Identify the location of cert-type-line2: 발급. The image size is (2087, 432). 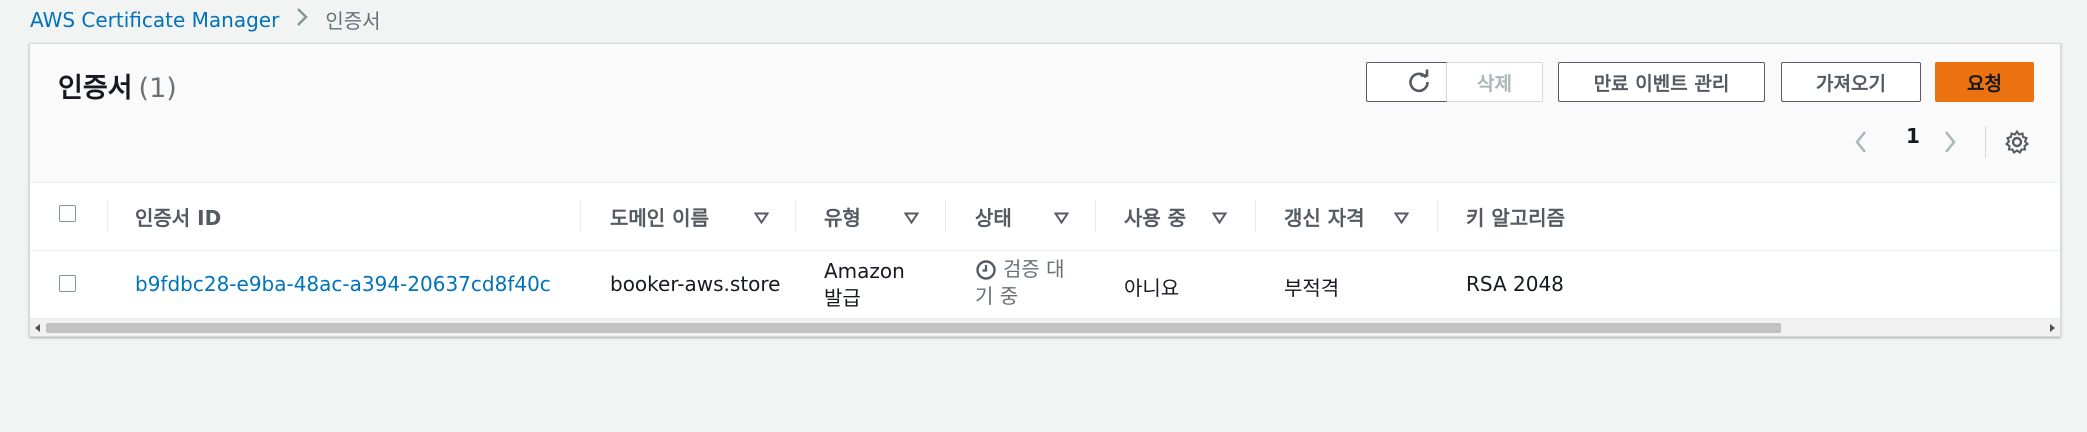
(842, 298).